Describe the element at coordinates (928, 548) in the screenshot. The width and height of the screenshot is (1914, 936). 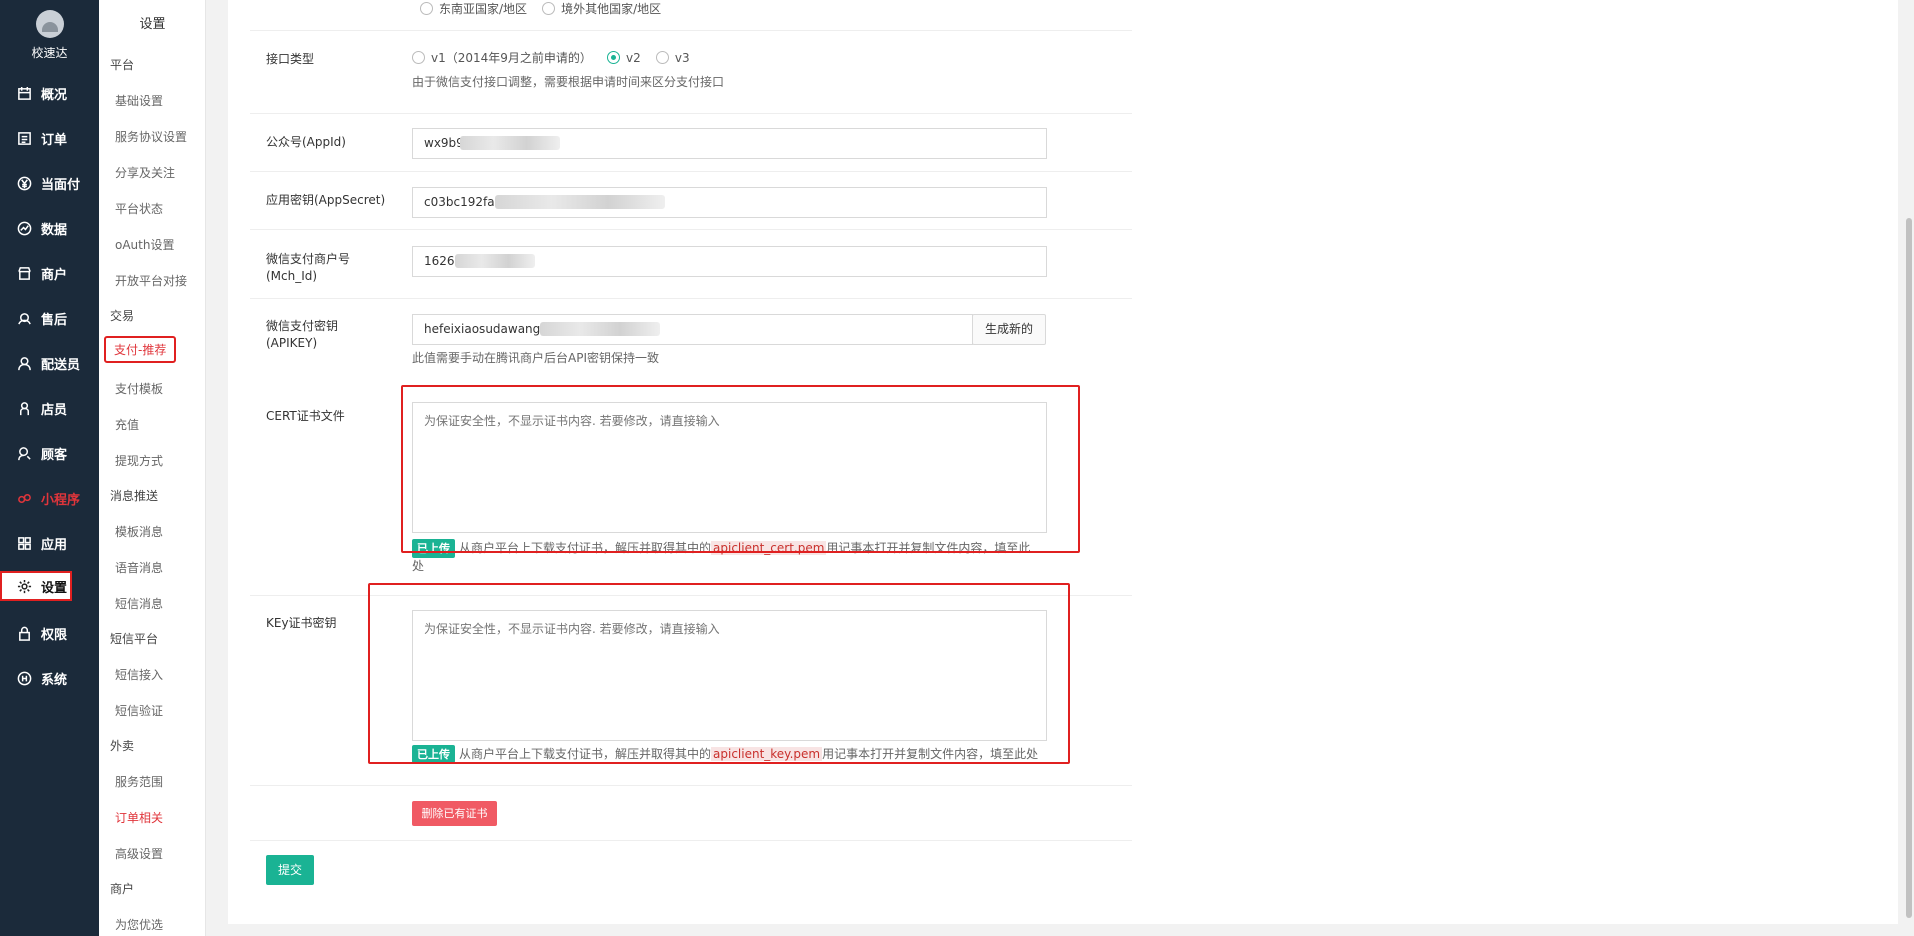
I see `cert-help-text: 用记事本打开并复制文件内容，填至此` at that location.